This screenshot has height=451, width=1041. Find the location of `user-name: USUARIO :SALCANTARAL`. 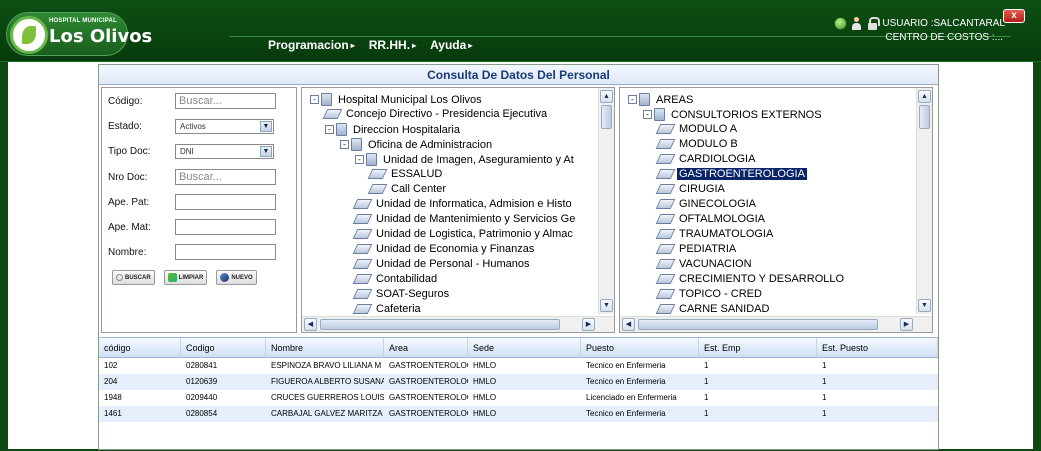

user-name: USUARIO :SALCANTARAL is located at coordinates (943, 23).